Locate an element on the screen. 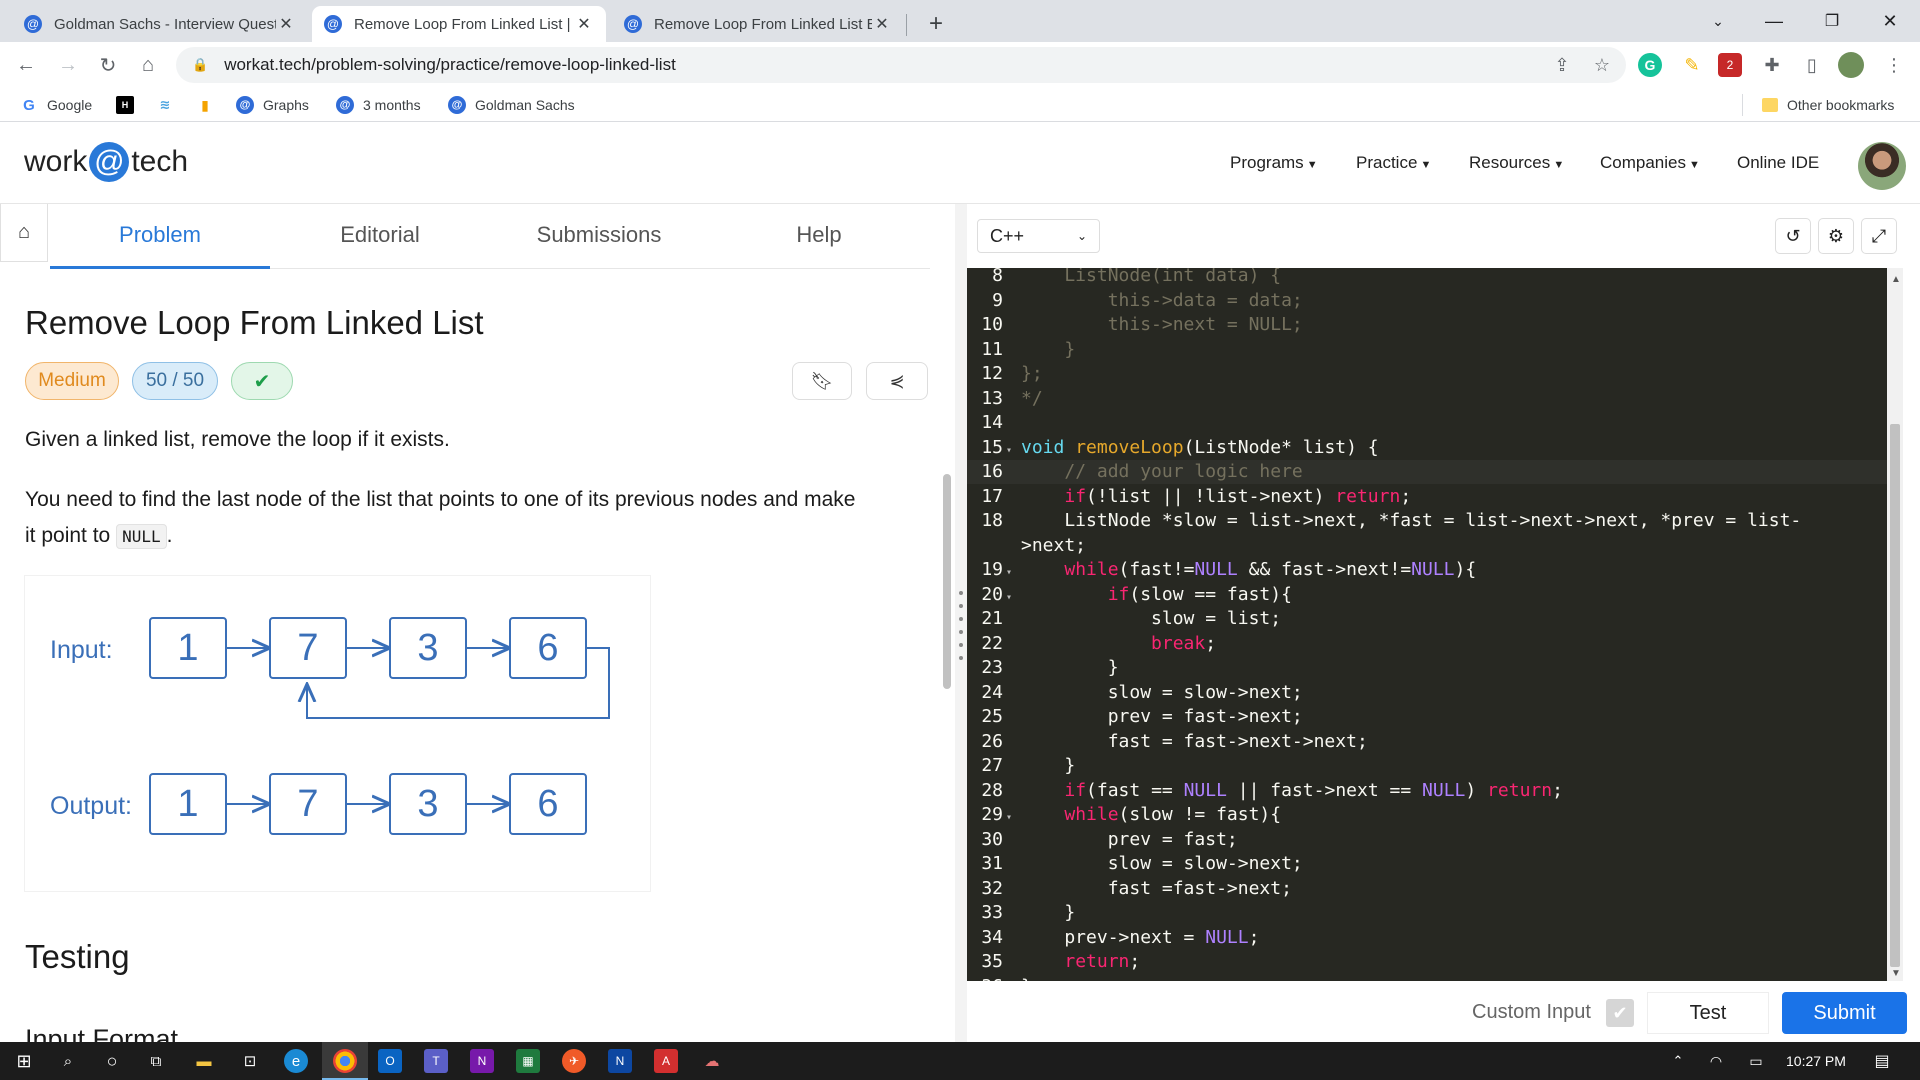 Image resolution: width=1920 pixels, height=1080 pixels. edge-icon: e is located at coordinates (296, 1061).